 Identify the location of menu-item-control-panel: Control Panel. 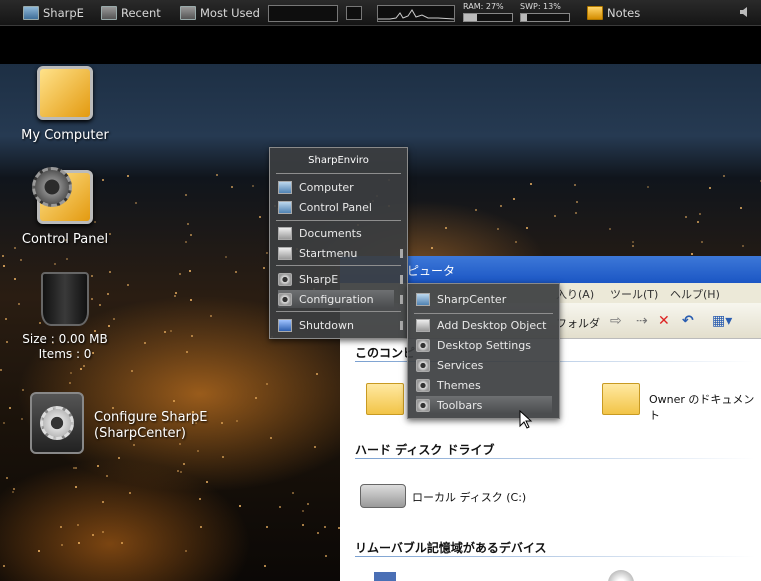
(336, 207).